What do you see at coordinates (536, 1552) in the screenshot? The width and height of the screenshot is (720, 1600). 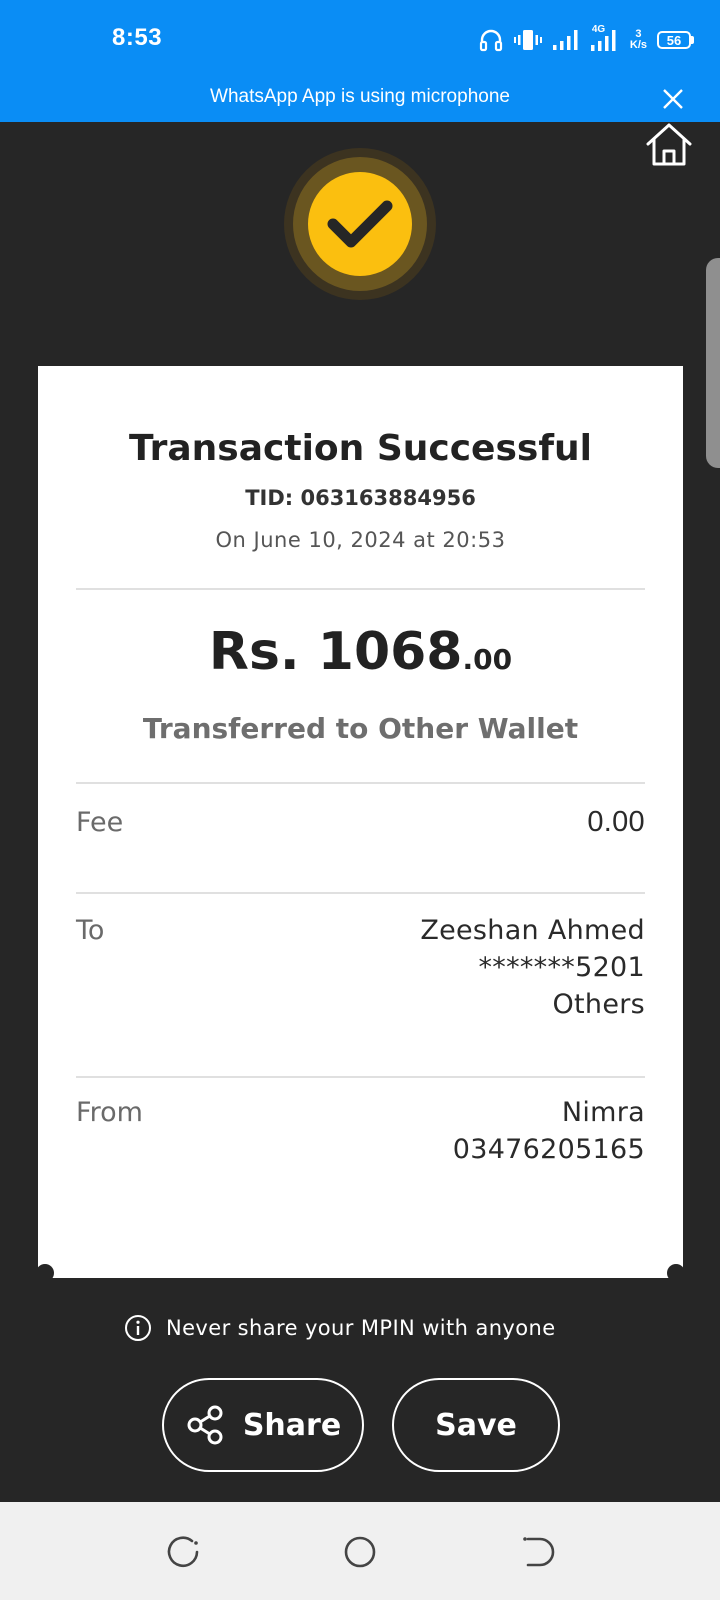 I see `back-icon` at bounding box center [536, 1552].